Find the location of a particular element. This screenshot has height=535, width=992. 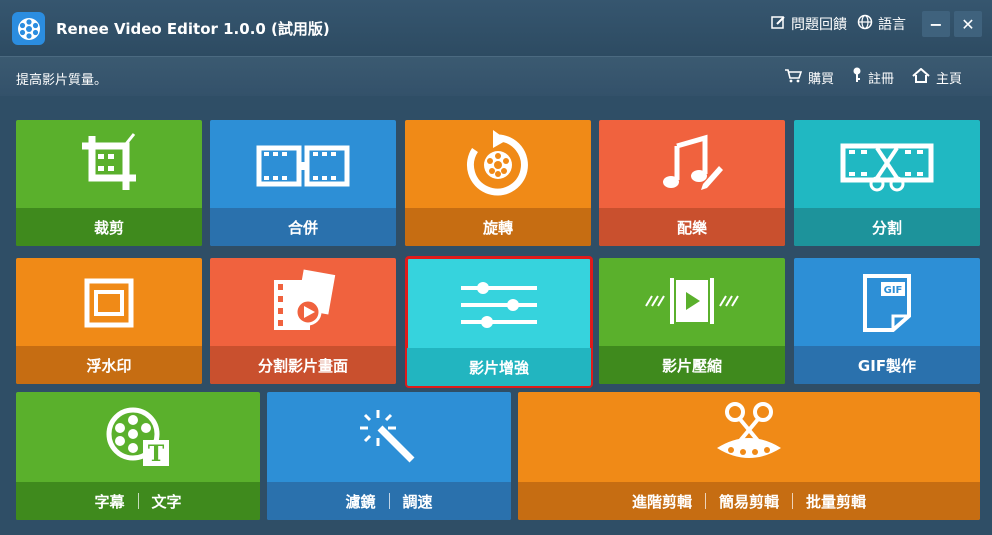

subtitle-text-tile: T 字幕 文字 is located at coordinates (138, 456).